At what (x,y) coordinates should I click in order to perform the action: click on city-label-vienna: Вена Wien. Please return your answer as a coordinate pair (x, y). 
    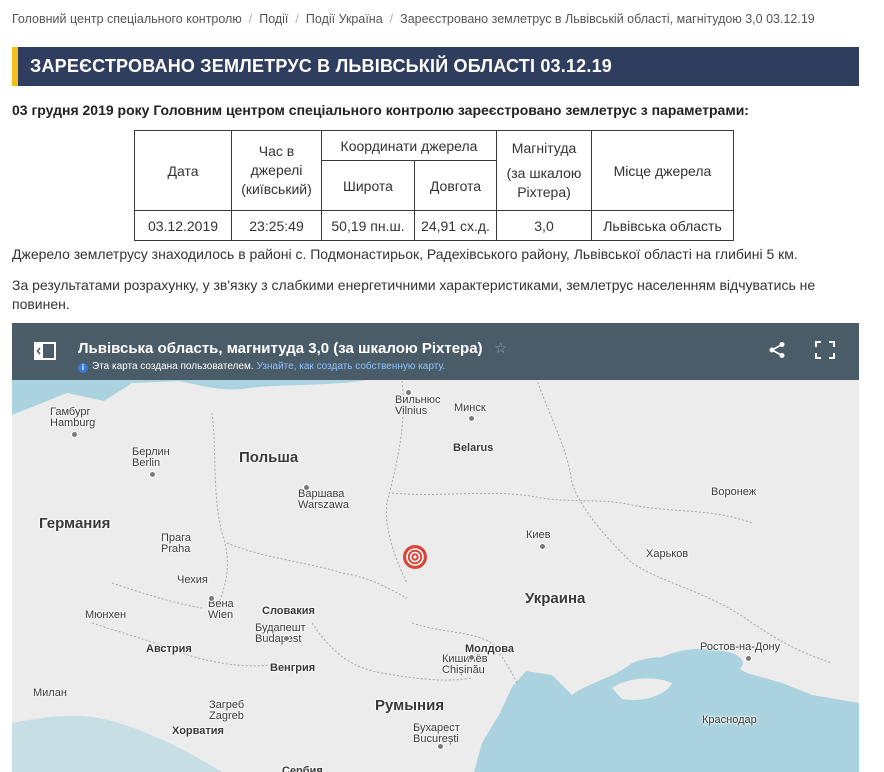
    Looking at the image, I should click on (221, 609).